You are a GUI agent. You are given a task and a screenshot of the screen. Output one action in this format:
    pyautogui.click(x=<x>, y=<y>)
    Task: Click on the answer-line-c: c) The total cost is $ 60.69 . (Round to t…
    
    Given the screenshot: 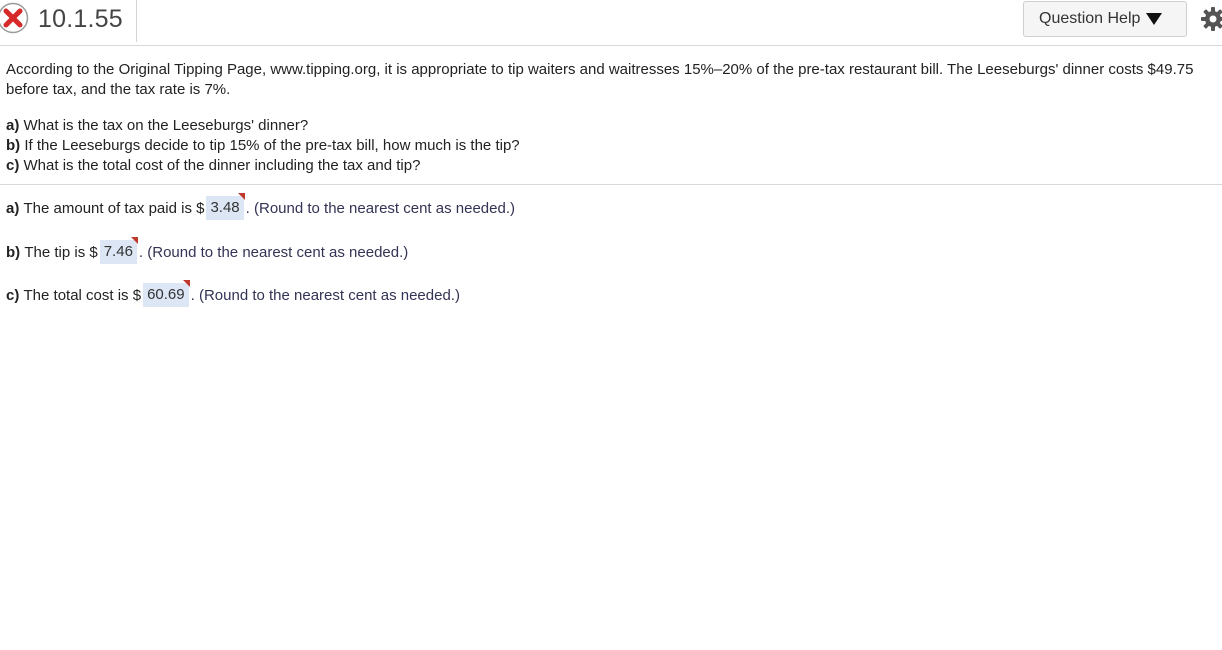 What is the action you would take?
    pyautogui.click(x=233, y=293)
    